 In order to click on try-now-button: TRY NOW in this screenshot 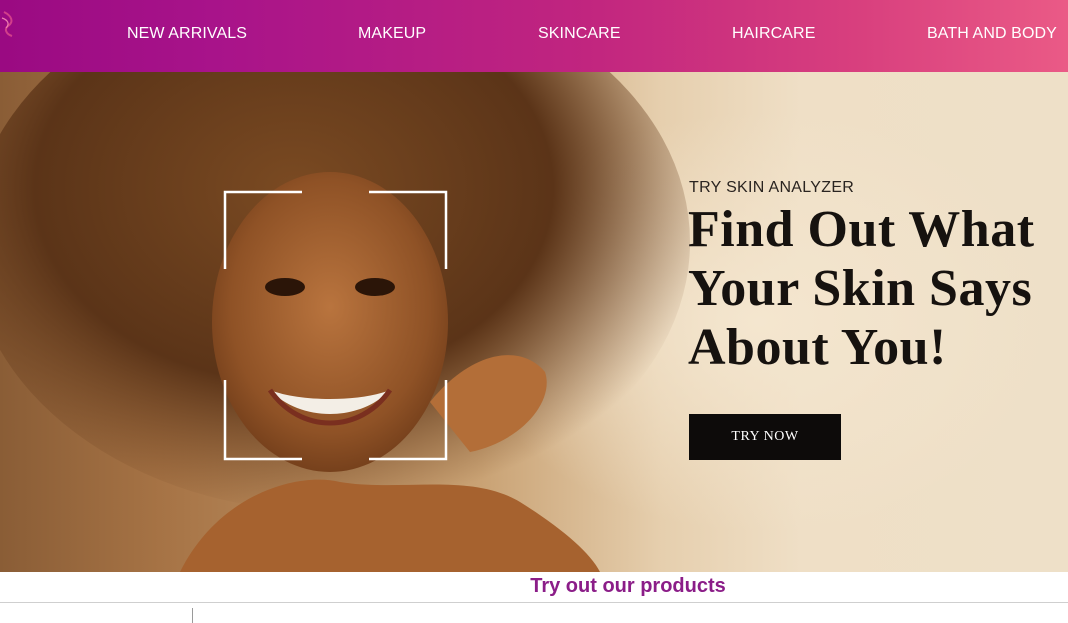, I will do `click(765, 437)`.